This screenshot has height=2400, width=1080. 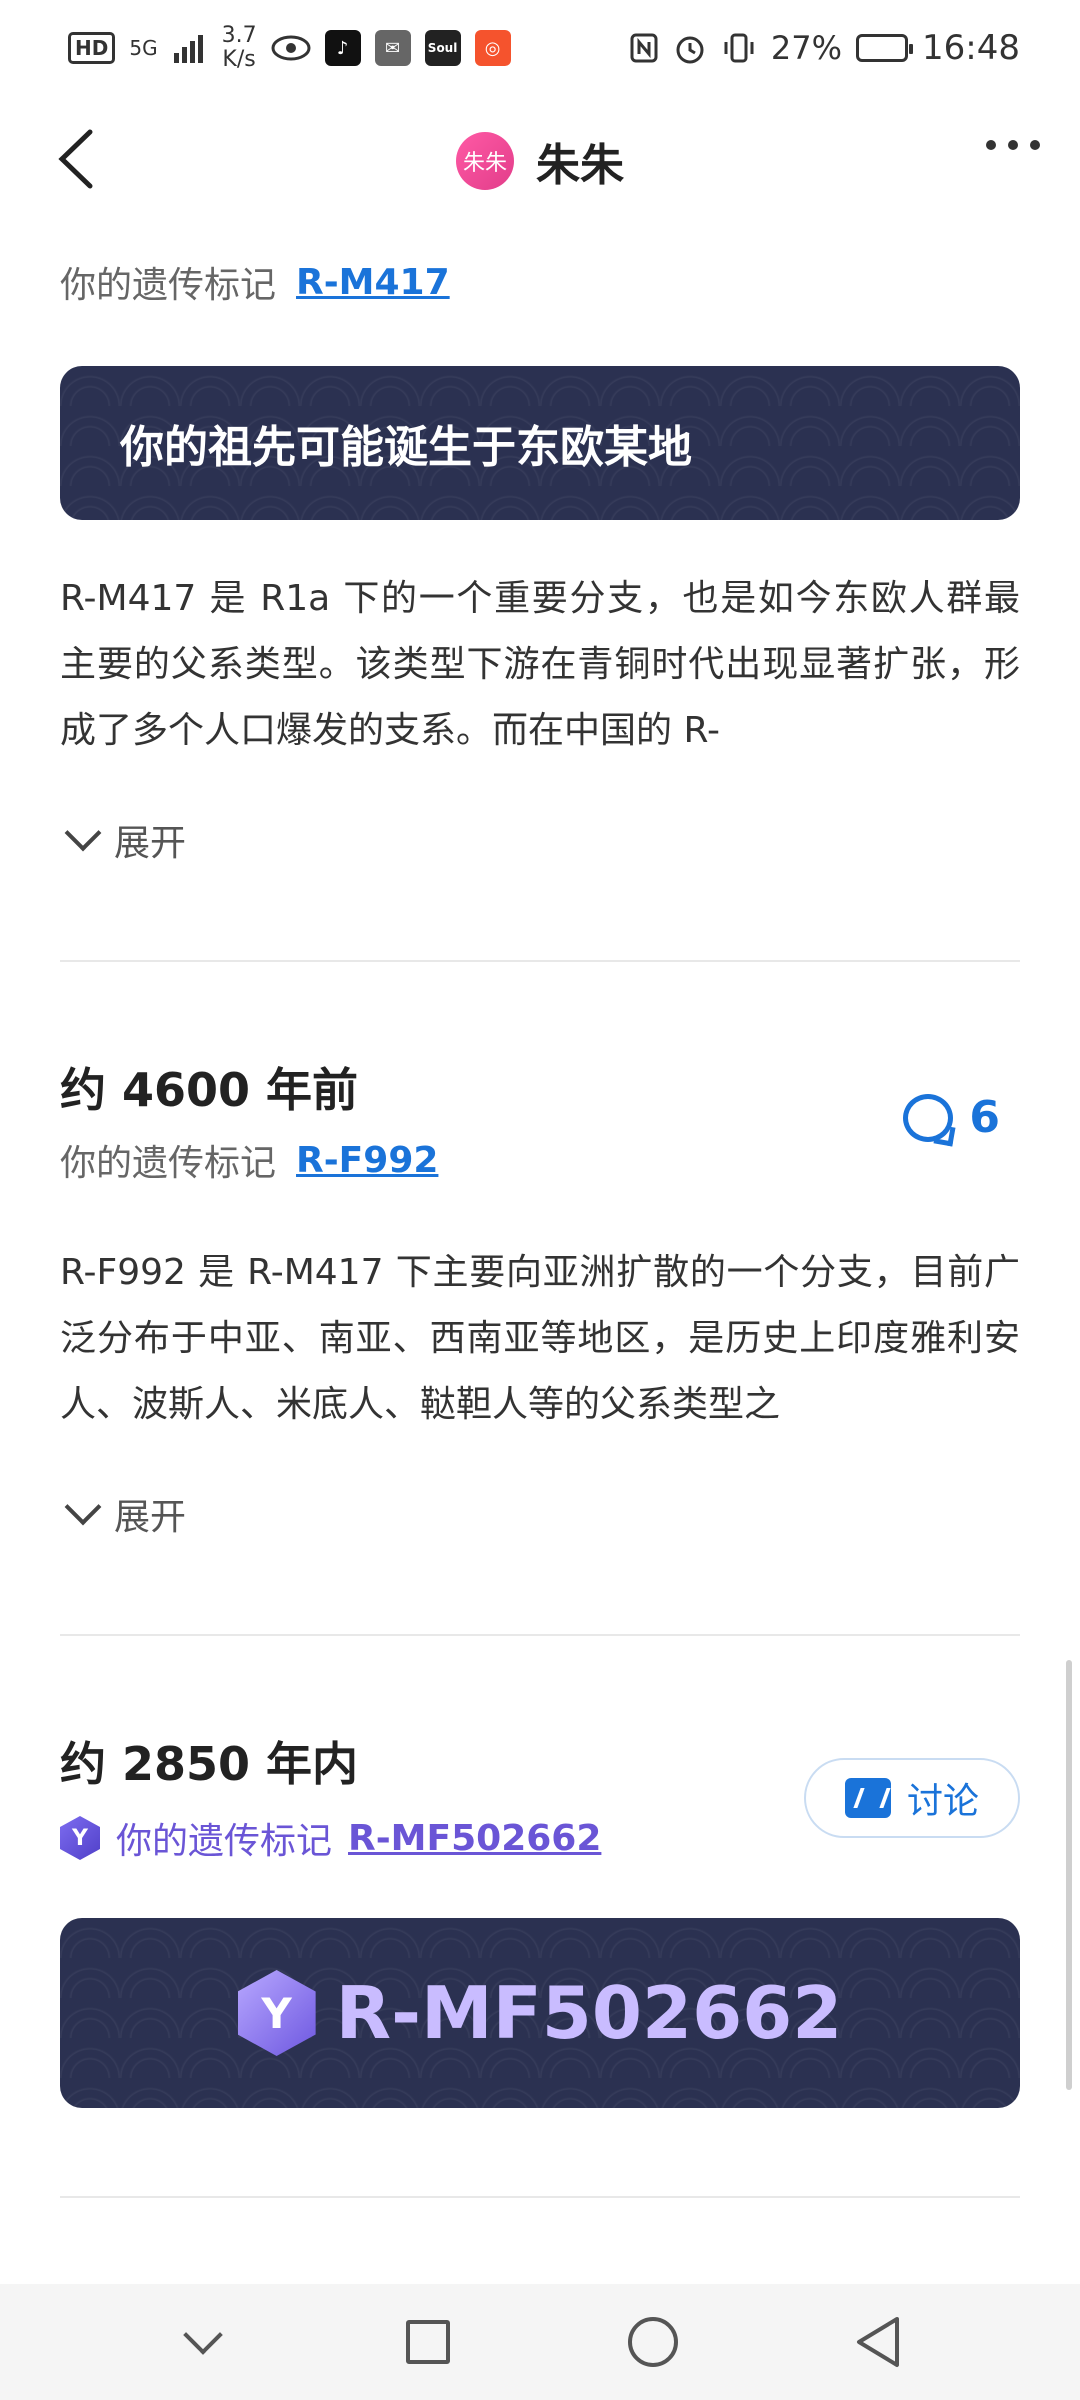 What do you see at coordinates (367, 1160) in the screenshot?
I see `marker-link: R-F992` at bounding box center [367, 1160].